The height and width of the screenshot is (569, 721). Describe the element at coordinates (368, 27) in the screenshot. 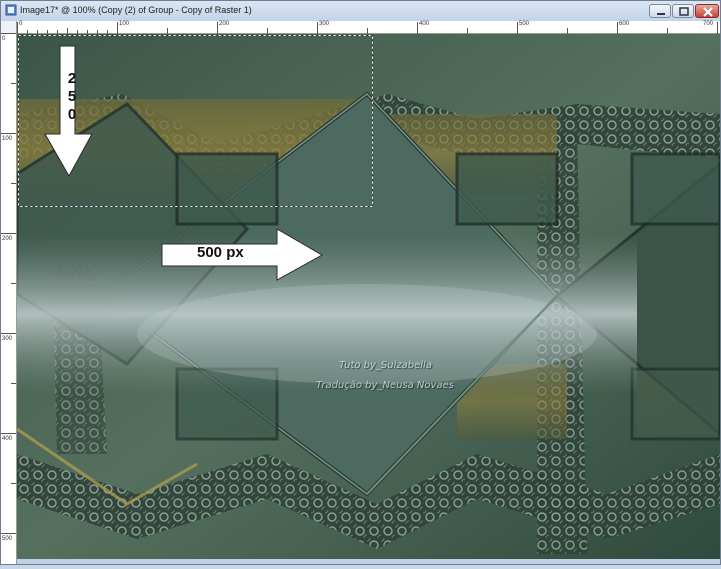

I see `horizontal-ruler: 0 100 200 300 400 500 600 700` at that location.